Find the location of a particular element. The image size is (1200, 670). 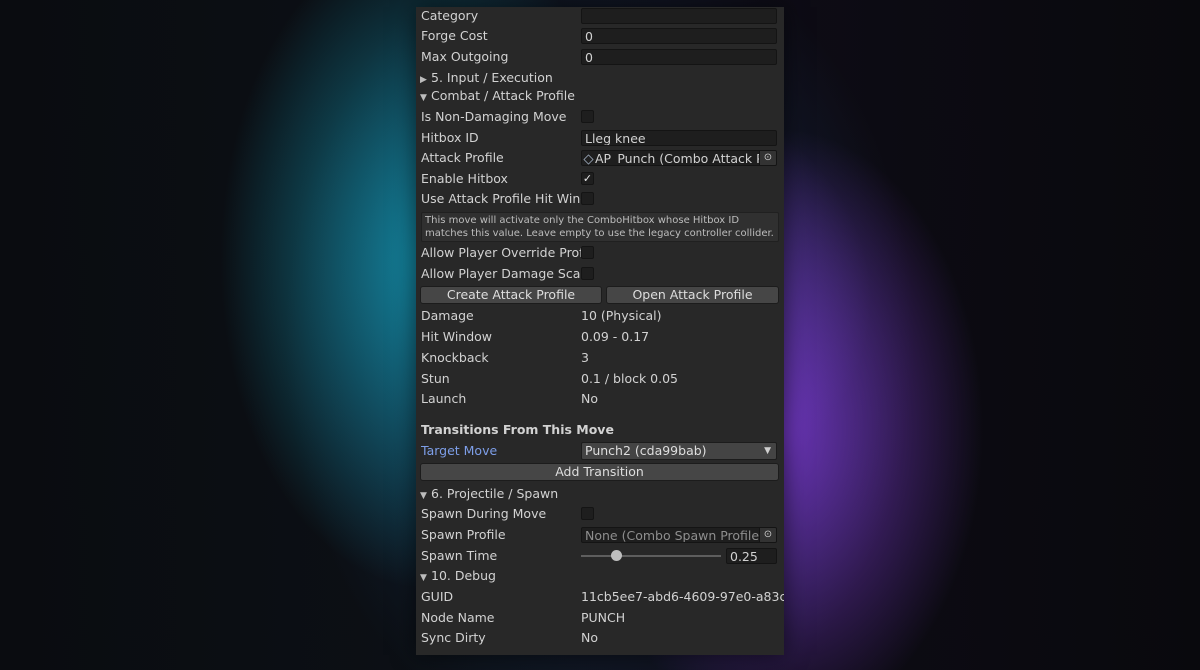

debug-node-name-row: Node Name PUNCH is located at coordinates (600, 618).